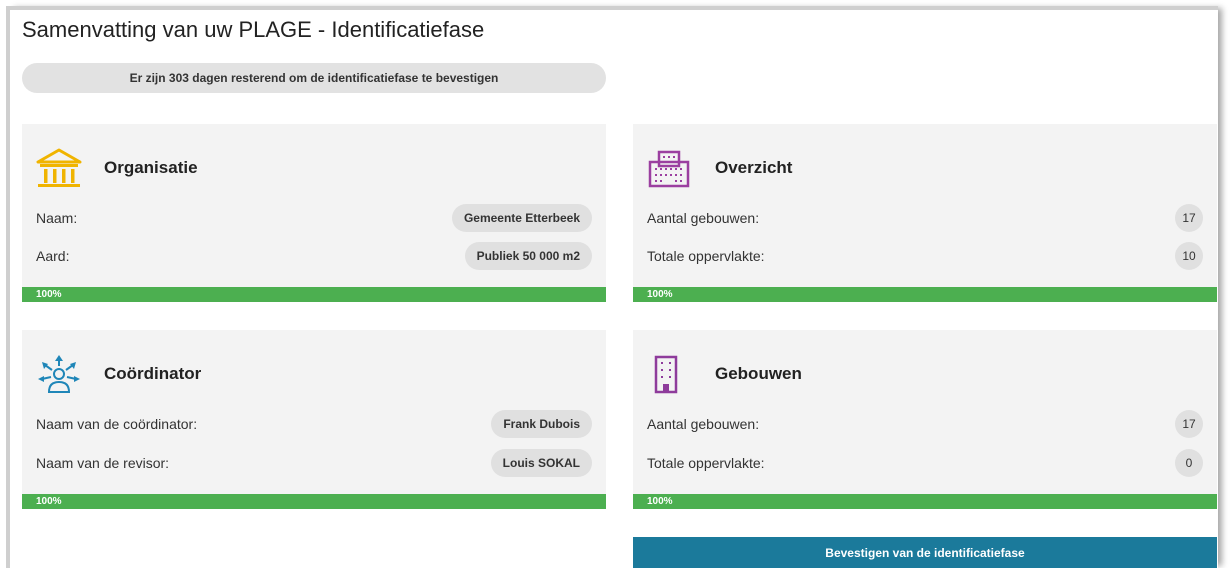 The image size is (1230, 568). Describe the element at coordinates (528, 256) in the screenshot. I see `value-badge: Publiek 50 000 m2` at that location.